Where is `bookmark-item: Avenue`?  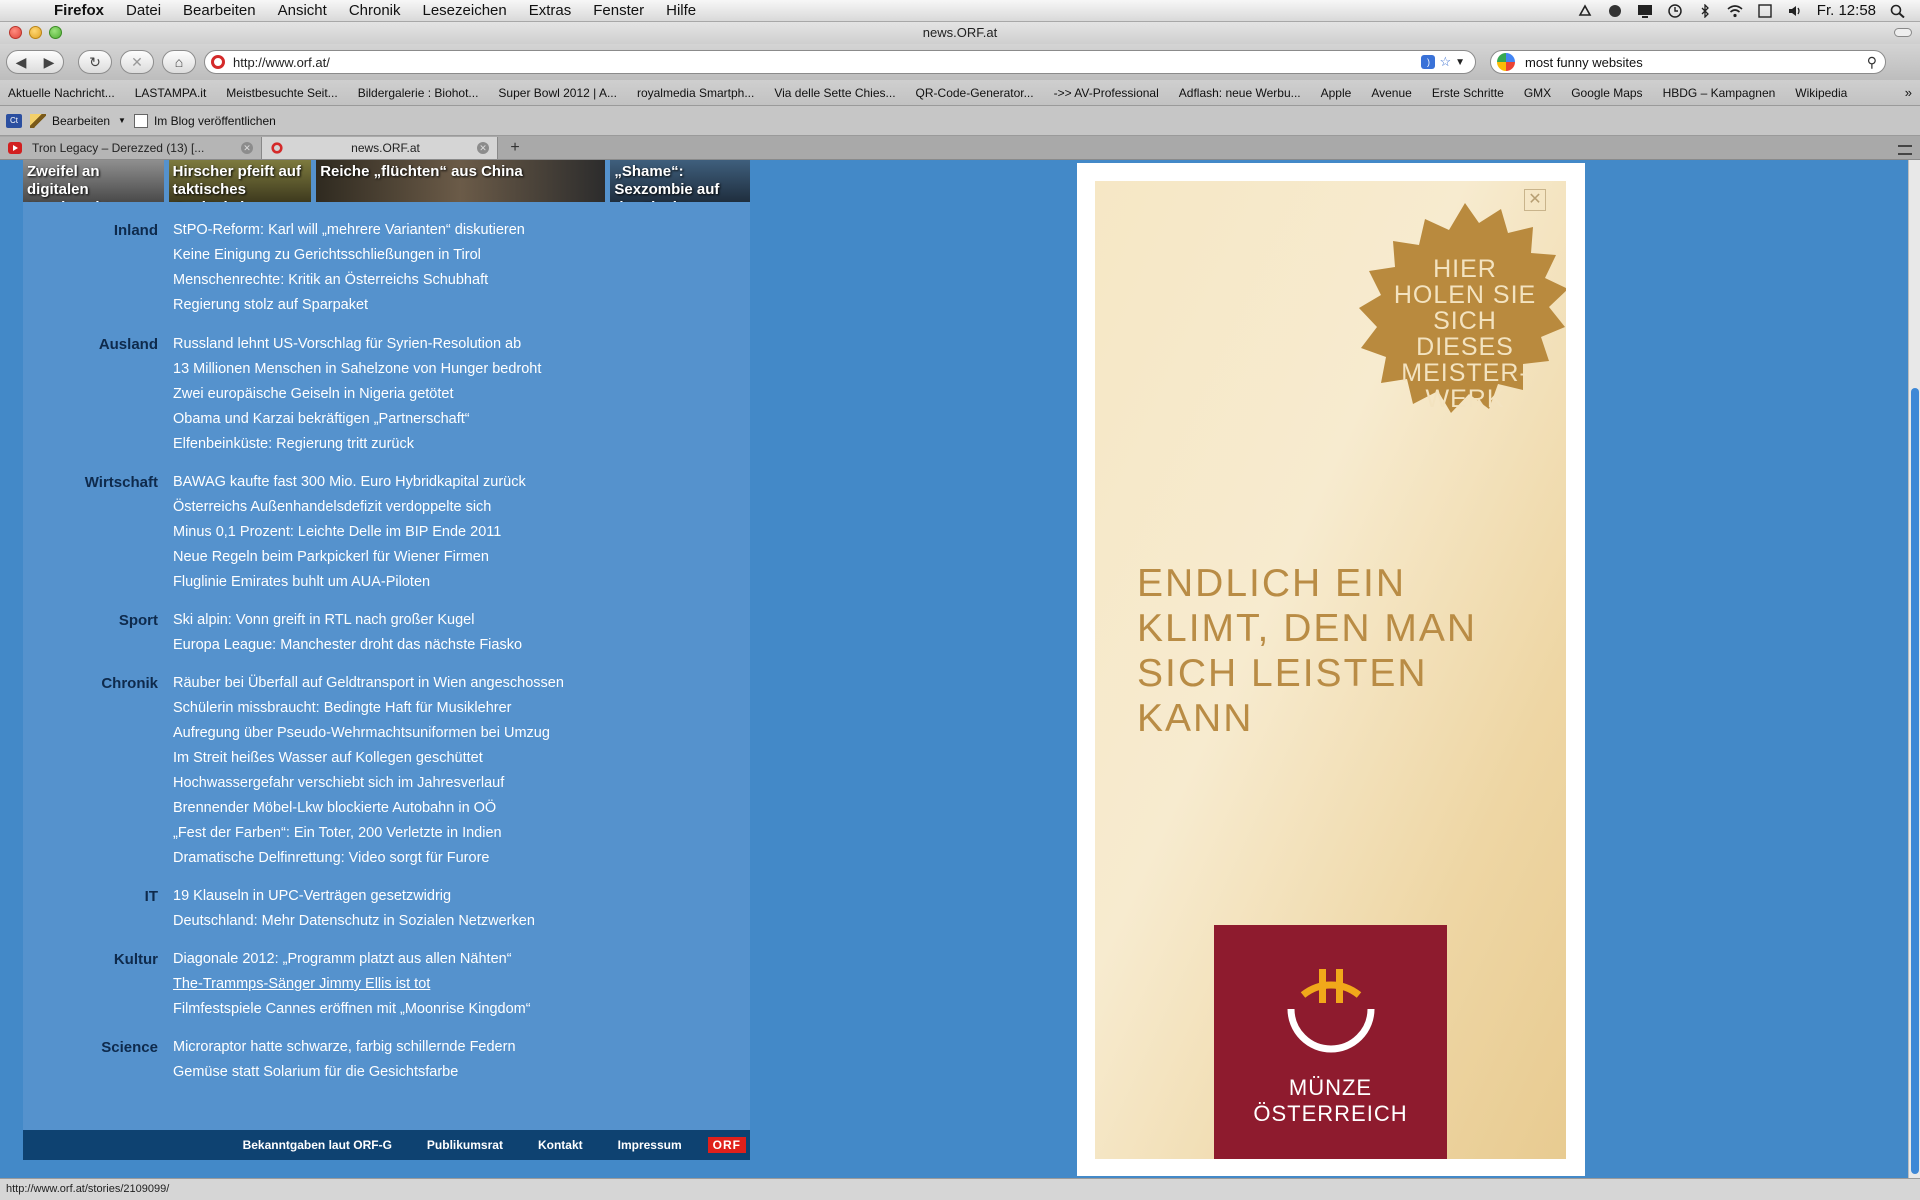
bookmark-item: Avenue is located at coordinates (1391, 93).